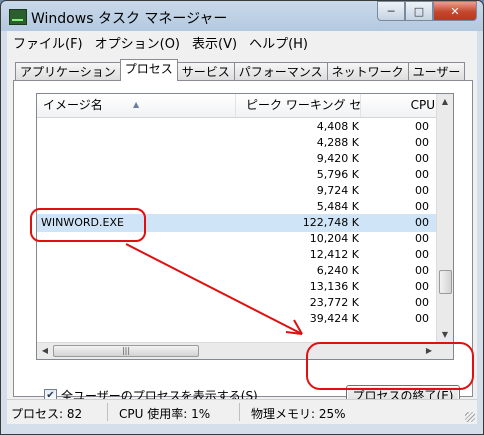 This screenshot has width=484, height=435. Describe the element at coordinates (18, 17) in the screenshot. I see `task-manager-app-icon` at that location.